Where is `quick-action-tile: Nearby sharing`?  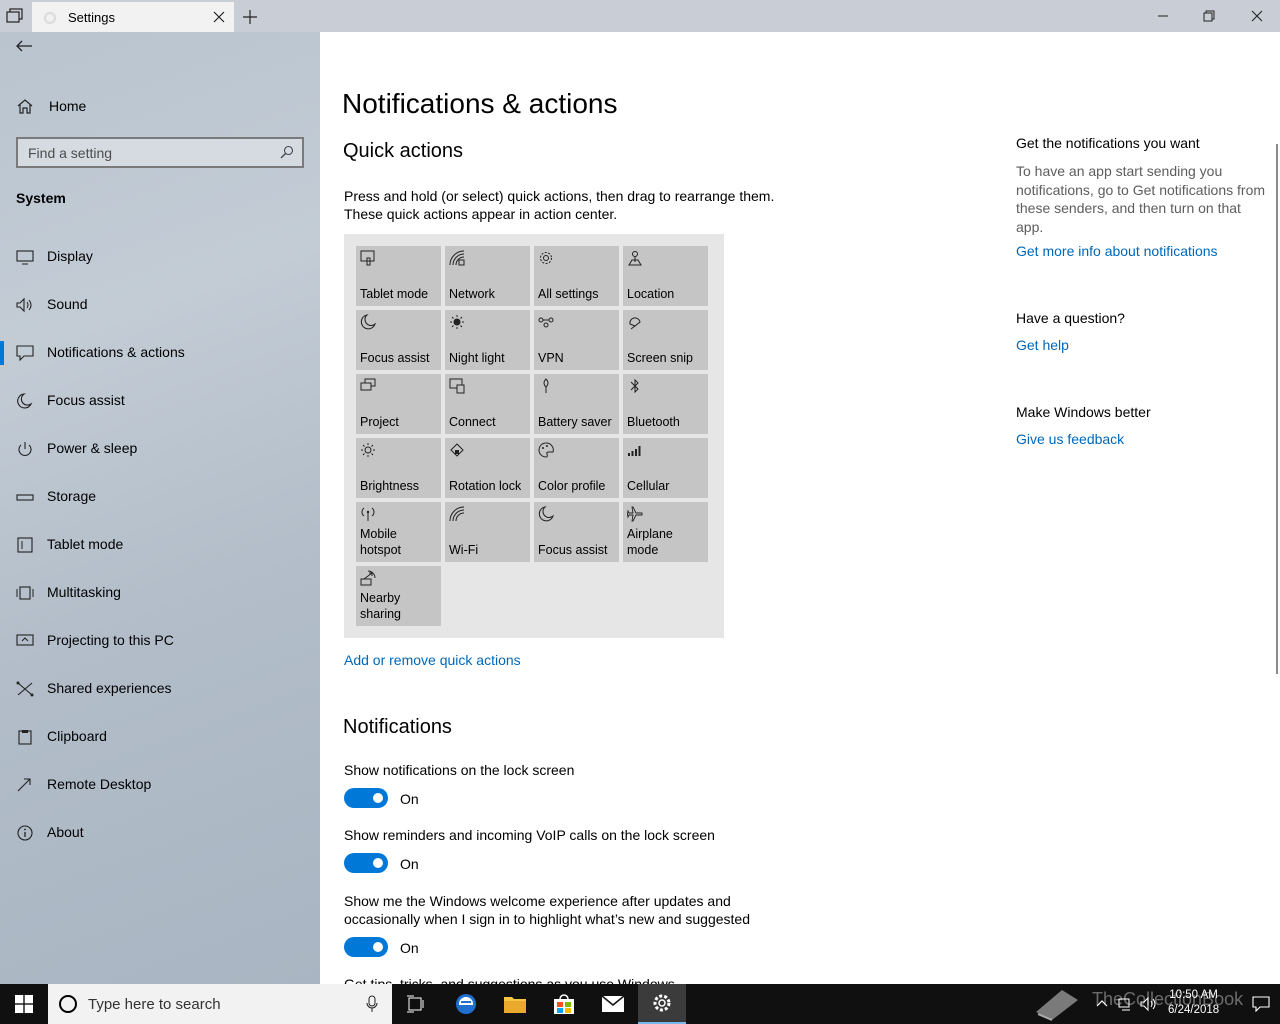 quick-action-tile: Nearby sharing is located at coordinates (398, 596).